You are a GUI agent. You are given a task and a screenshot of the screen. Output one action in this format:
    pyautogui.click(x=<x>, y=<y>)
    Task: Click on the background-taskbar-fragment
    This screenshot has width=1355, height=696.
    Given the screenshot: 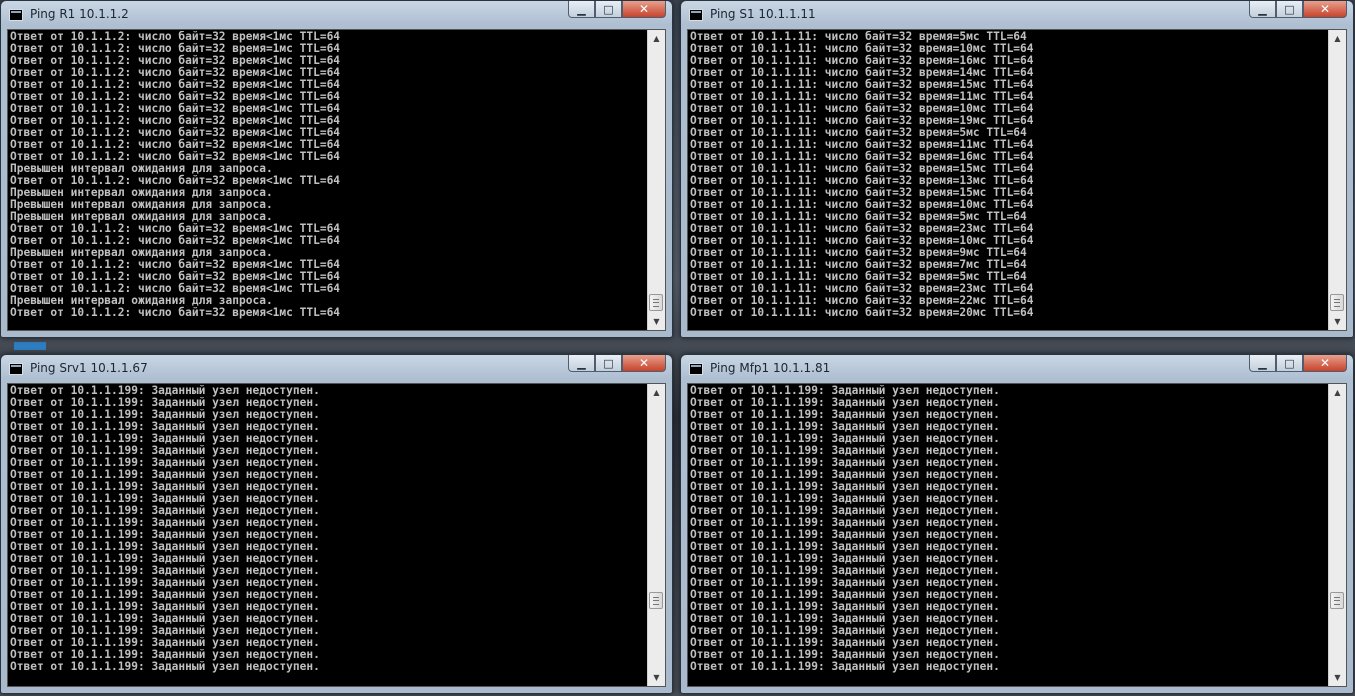 What is the action you would take?
    pyautogui.click(x=30, y=346)
    